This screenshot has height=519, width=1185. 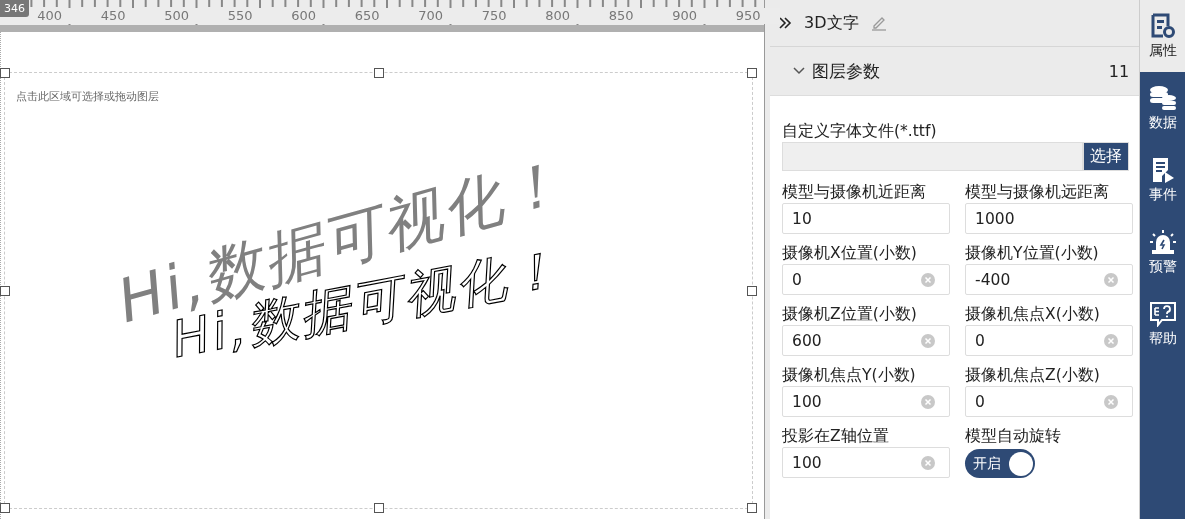 I want to click on ruler-position-badge: 346, so click(x=14, y=8).